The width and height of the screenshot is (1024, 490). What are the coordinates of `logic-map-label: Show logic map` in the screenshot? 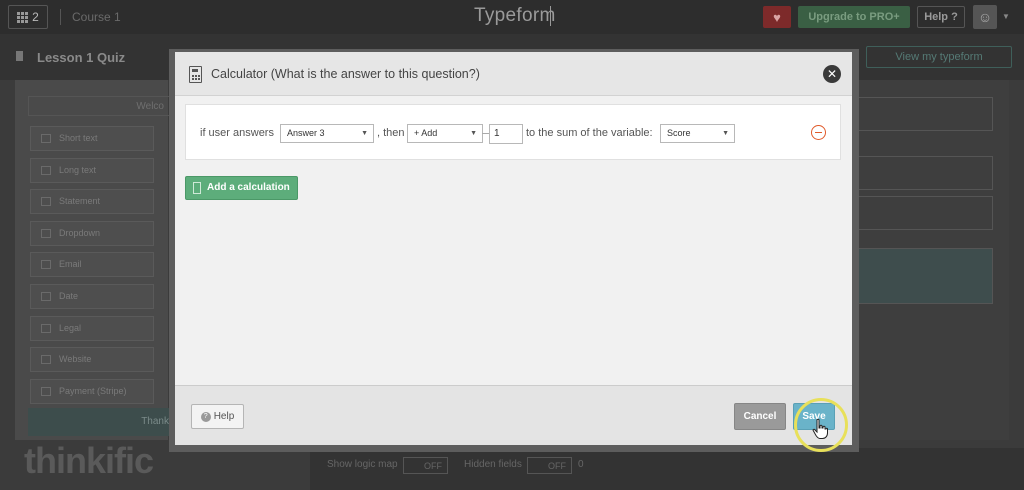 It's located at (362, 464).